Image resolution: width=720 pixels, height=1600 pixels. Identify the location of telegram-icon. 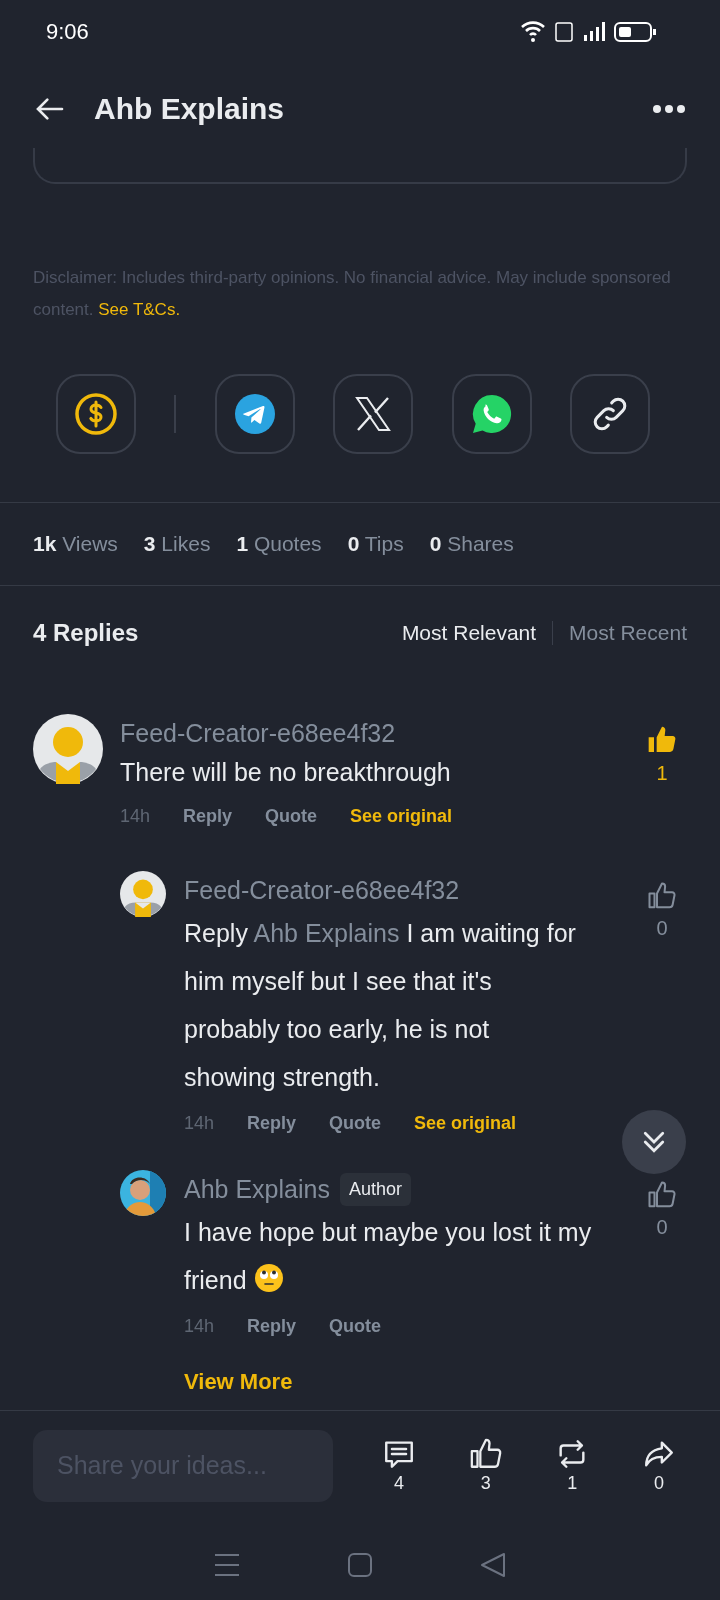
(254, 414).